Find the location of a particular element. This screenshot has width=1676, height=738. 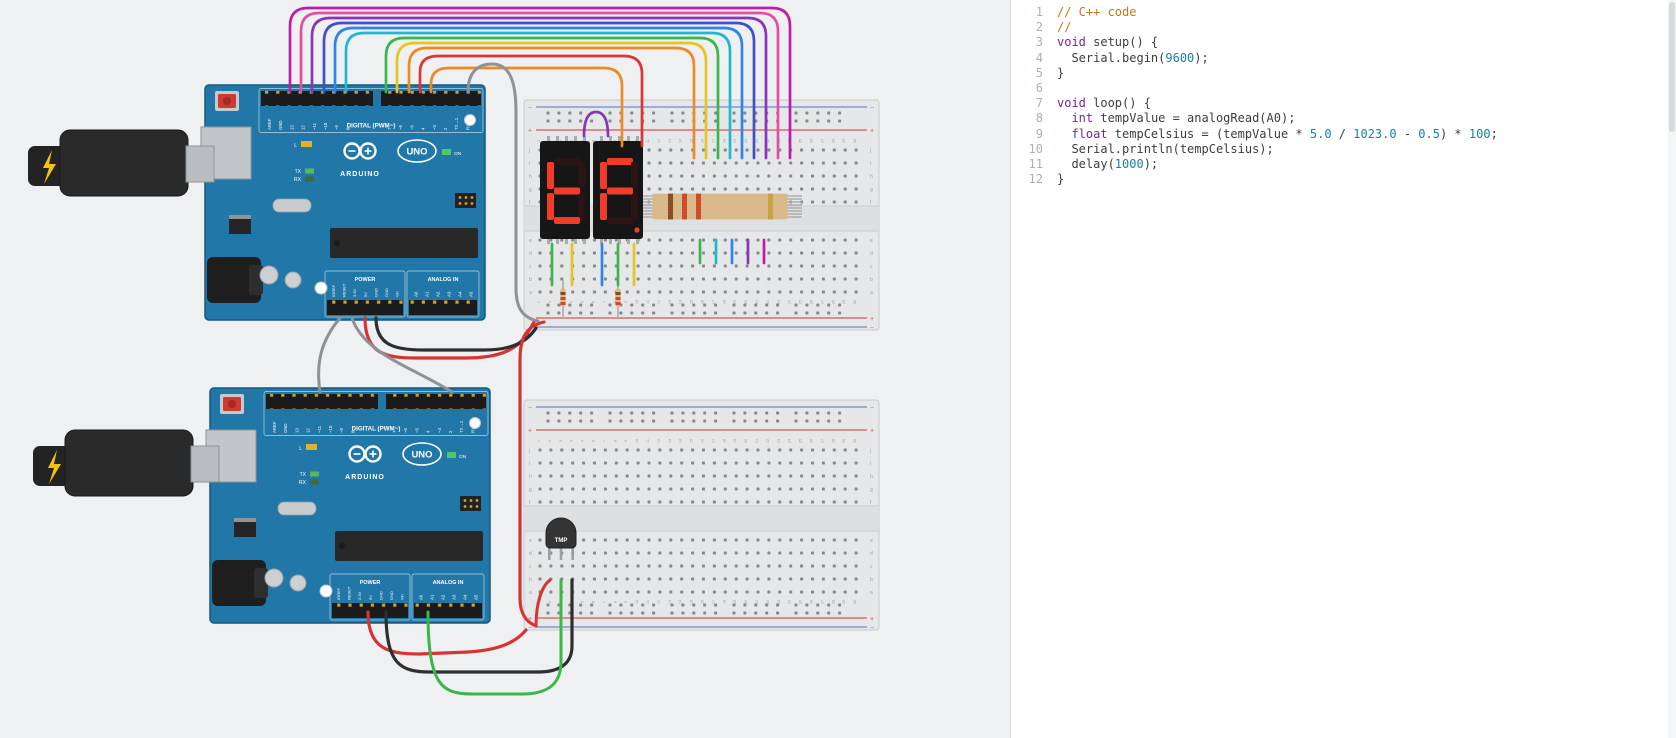

line-number: 8 is located at coordinates (1039, 118).